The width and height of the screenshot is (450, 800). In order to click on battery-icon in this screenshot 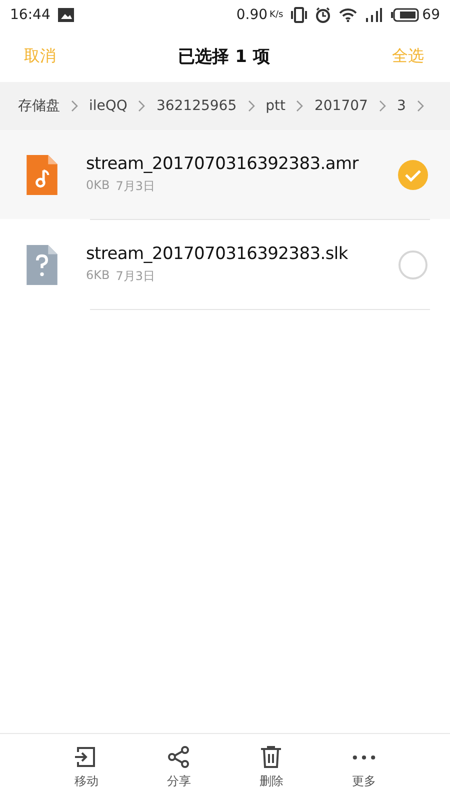, I will do `click(405, 15)`.